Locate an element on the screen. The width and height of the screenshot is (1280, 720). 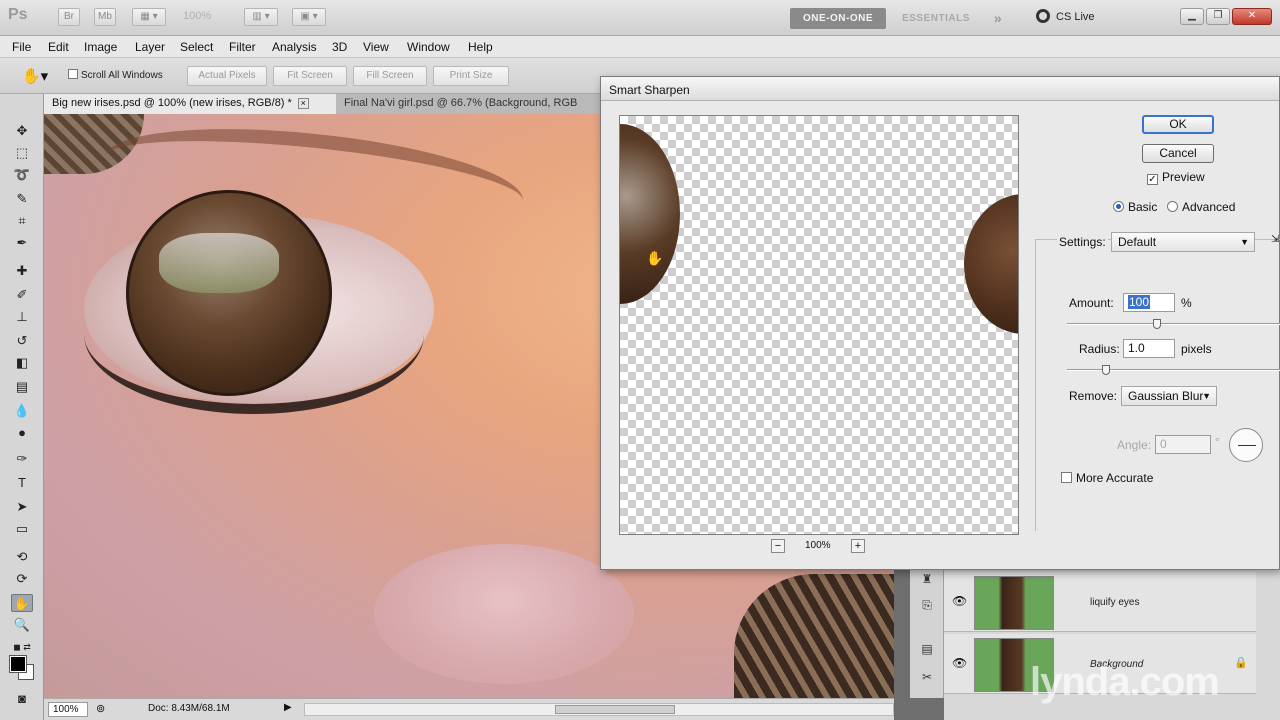
shape-tool-icon: ▭ is located at coordinates (22, 529).